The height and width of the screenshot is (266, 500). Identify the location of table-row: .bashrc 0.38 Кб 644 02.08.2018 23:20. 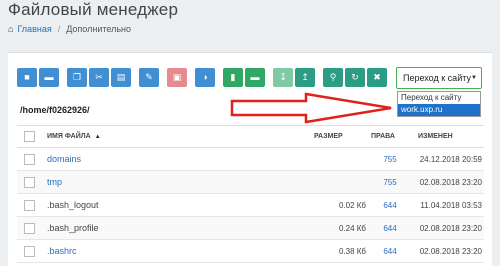
(250, 251).